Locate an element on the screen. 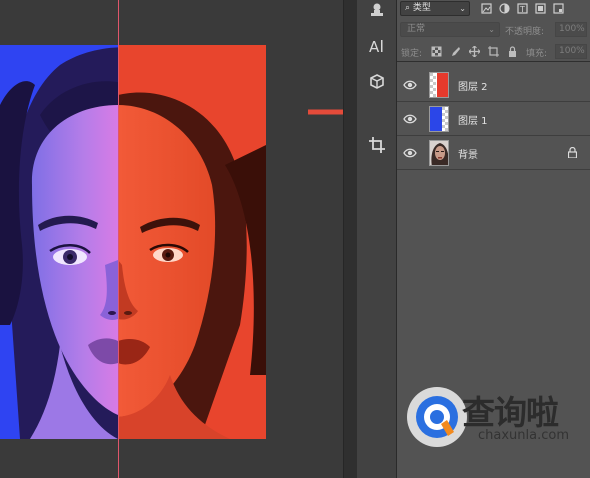 This screenshot has width=590, height=478. filter-kind-select: ⌕ 类型 ⌄ is located at coordinates (435, 8).